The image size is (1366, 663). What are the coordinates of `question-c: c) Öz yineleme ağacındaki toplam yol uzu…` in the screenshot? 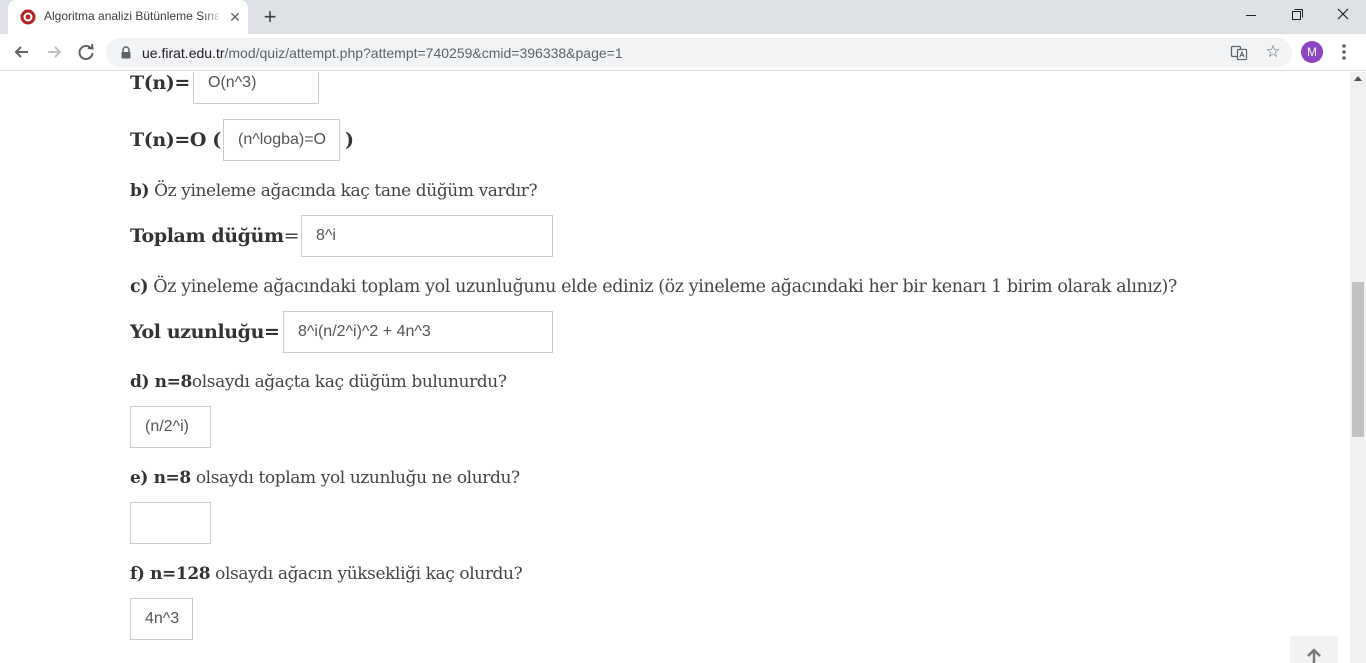 It's located at (653, 287).